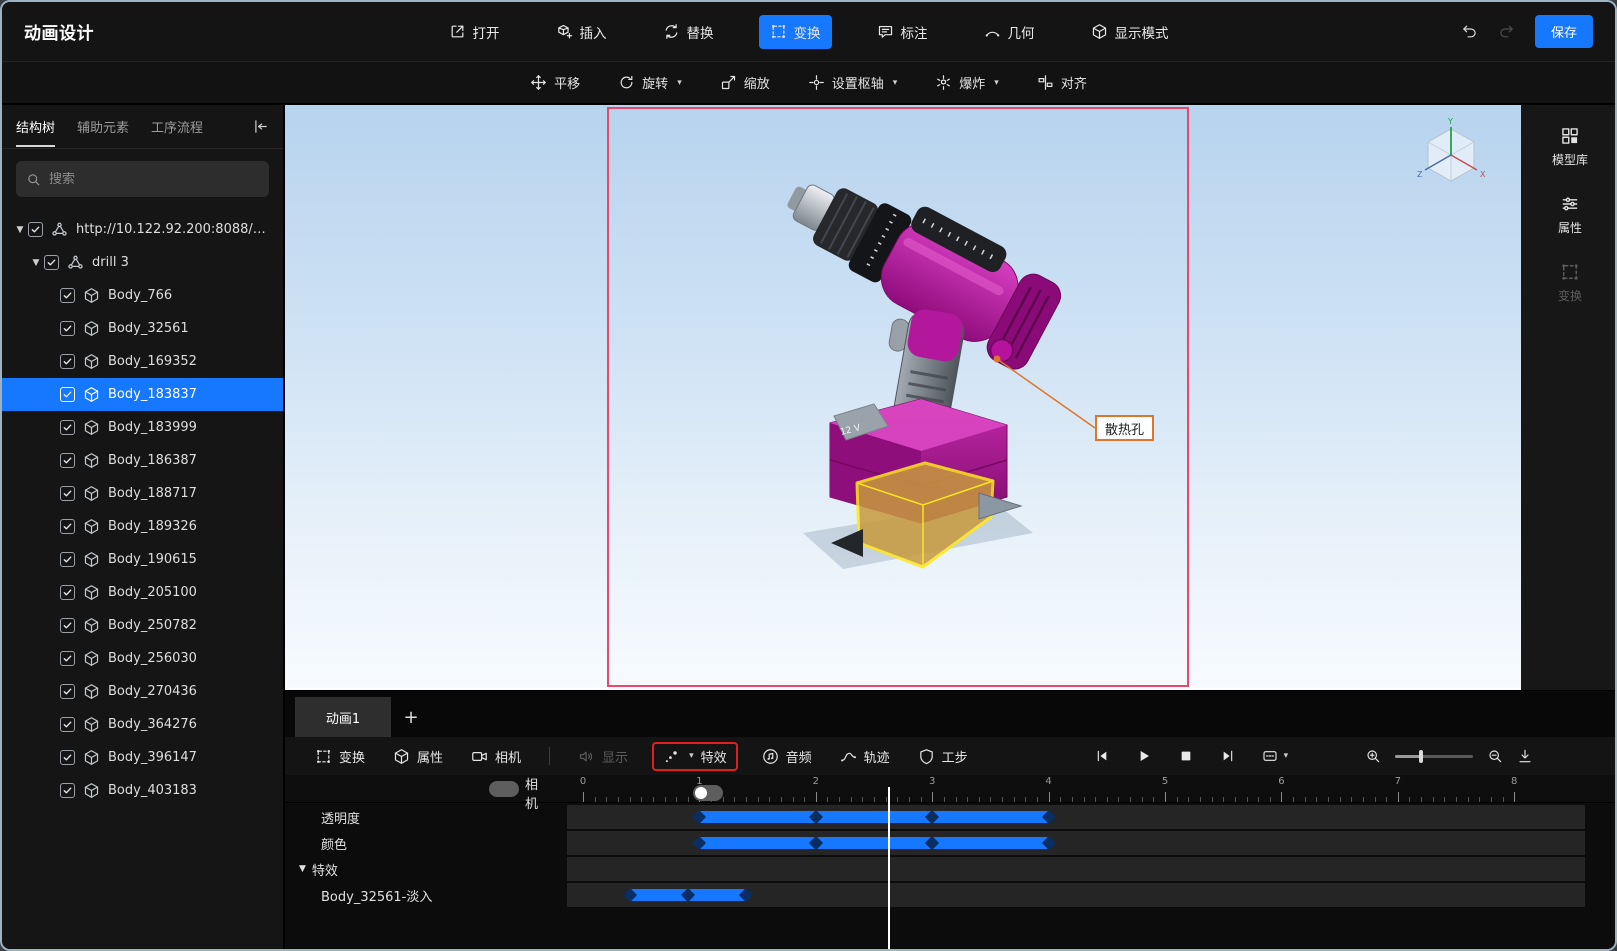 The height and width of the screenshot is (951, 1617). What do you see at coordinates (496, 756) in the screenshot?
I see `tl-tool-camera: 相机` at bounding box center [496, 756].